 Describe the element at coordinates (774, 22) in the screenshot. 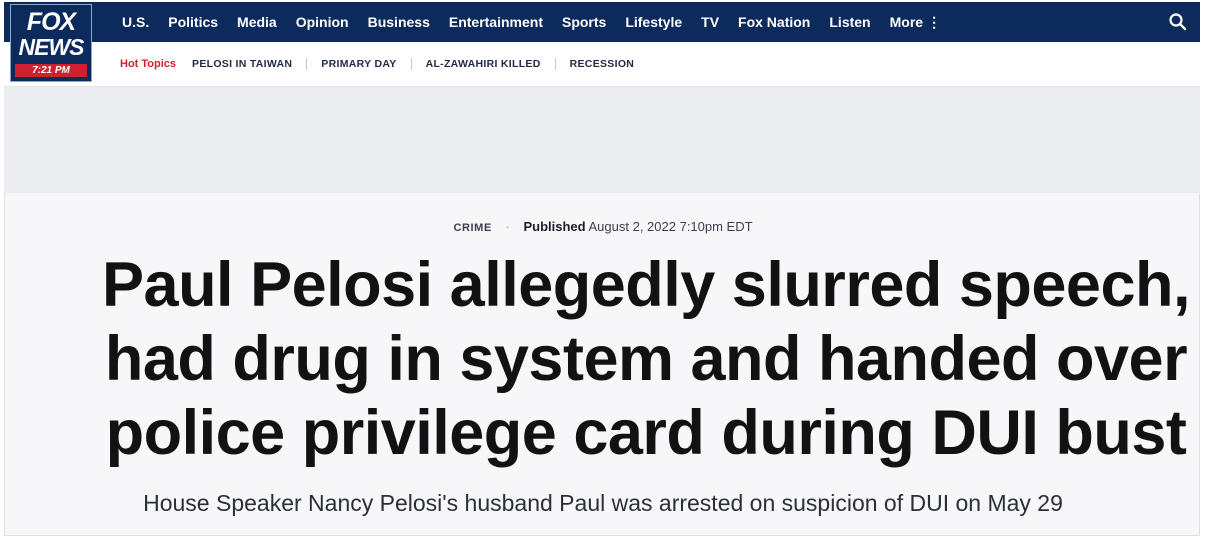

I see `nav-fox-nation: Fox Nation` at that location.